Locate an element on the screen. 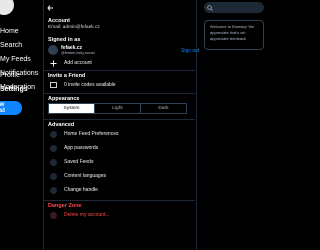 Image resolution: width=320 pixels, height=250 pixels. content-languages-button: Content languages is located at coordinates (120, 176).